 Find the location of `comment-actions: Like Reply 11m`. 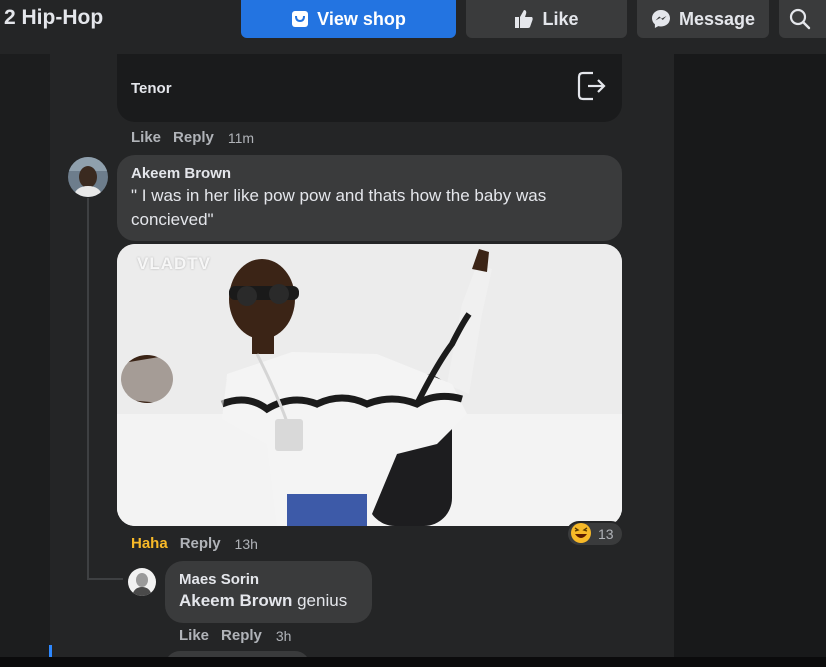

comment-actions: Like Reply 11m is located at coordinates (192, 137).